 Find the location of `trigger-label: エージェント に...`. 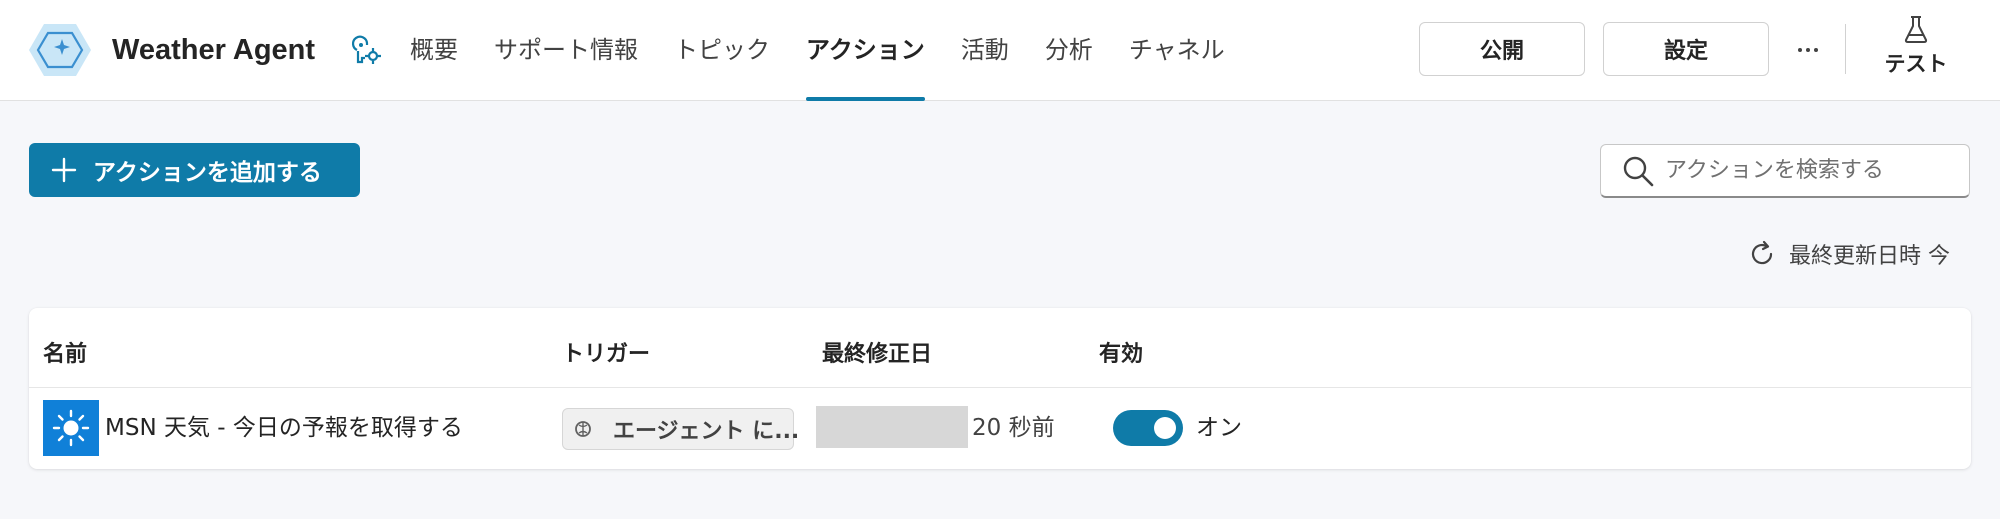

trigger-label: エージェント に... is located at coordinates (706, 431).